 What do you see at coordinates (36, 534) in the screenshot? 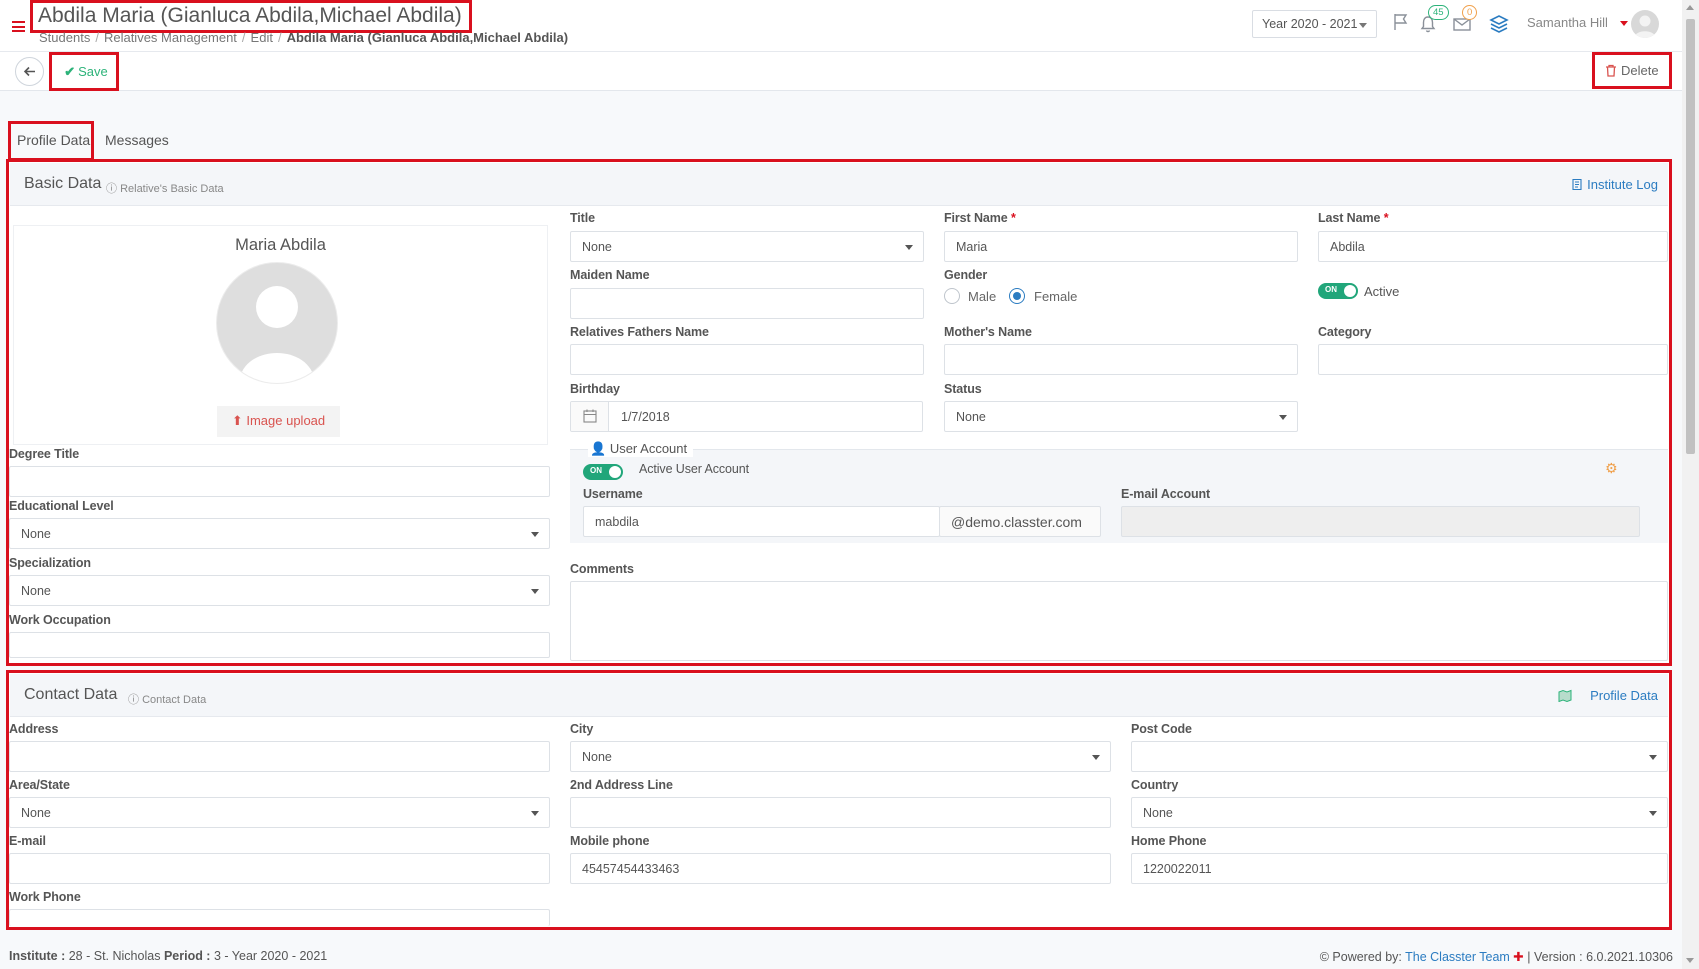
I see `educational-level-value: None` at bounding box center [36, 534].